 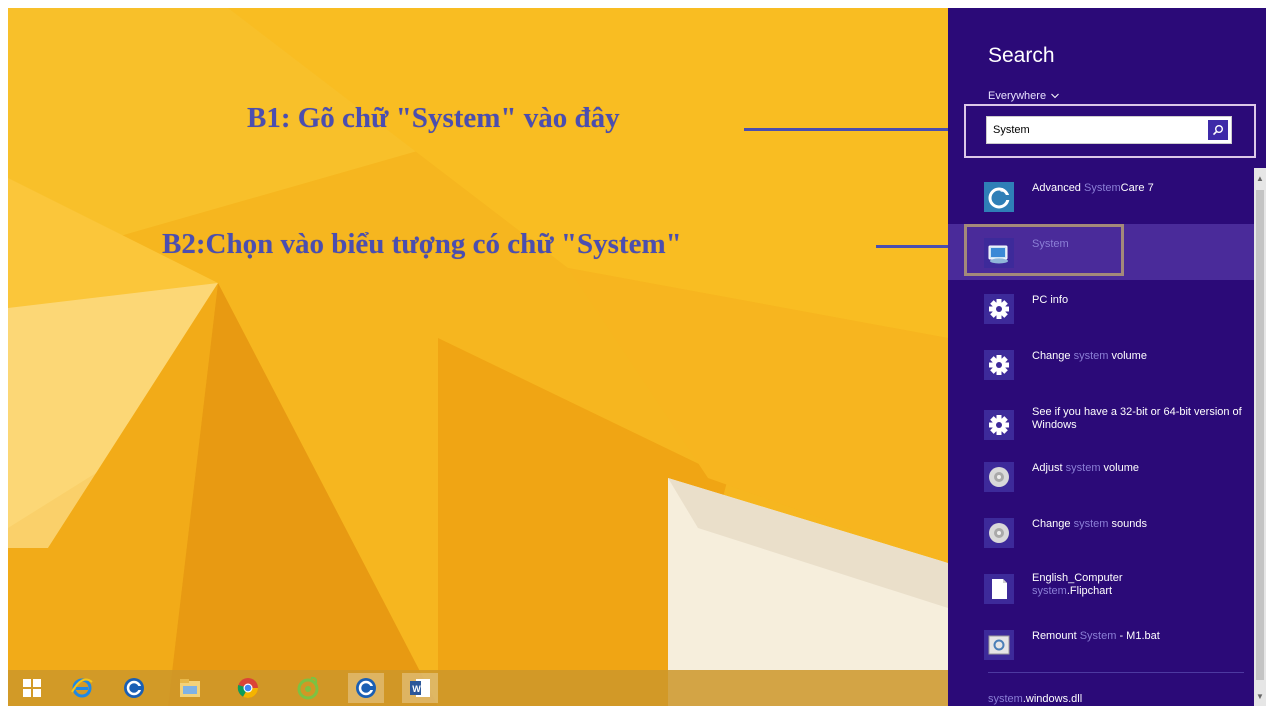 I want to click on start-icon, so click(x=32, y=688).